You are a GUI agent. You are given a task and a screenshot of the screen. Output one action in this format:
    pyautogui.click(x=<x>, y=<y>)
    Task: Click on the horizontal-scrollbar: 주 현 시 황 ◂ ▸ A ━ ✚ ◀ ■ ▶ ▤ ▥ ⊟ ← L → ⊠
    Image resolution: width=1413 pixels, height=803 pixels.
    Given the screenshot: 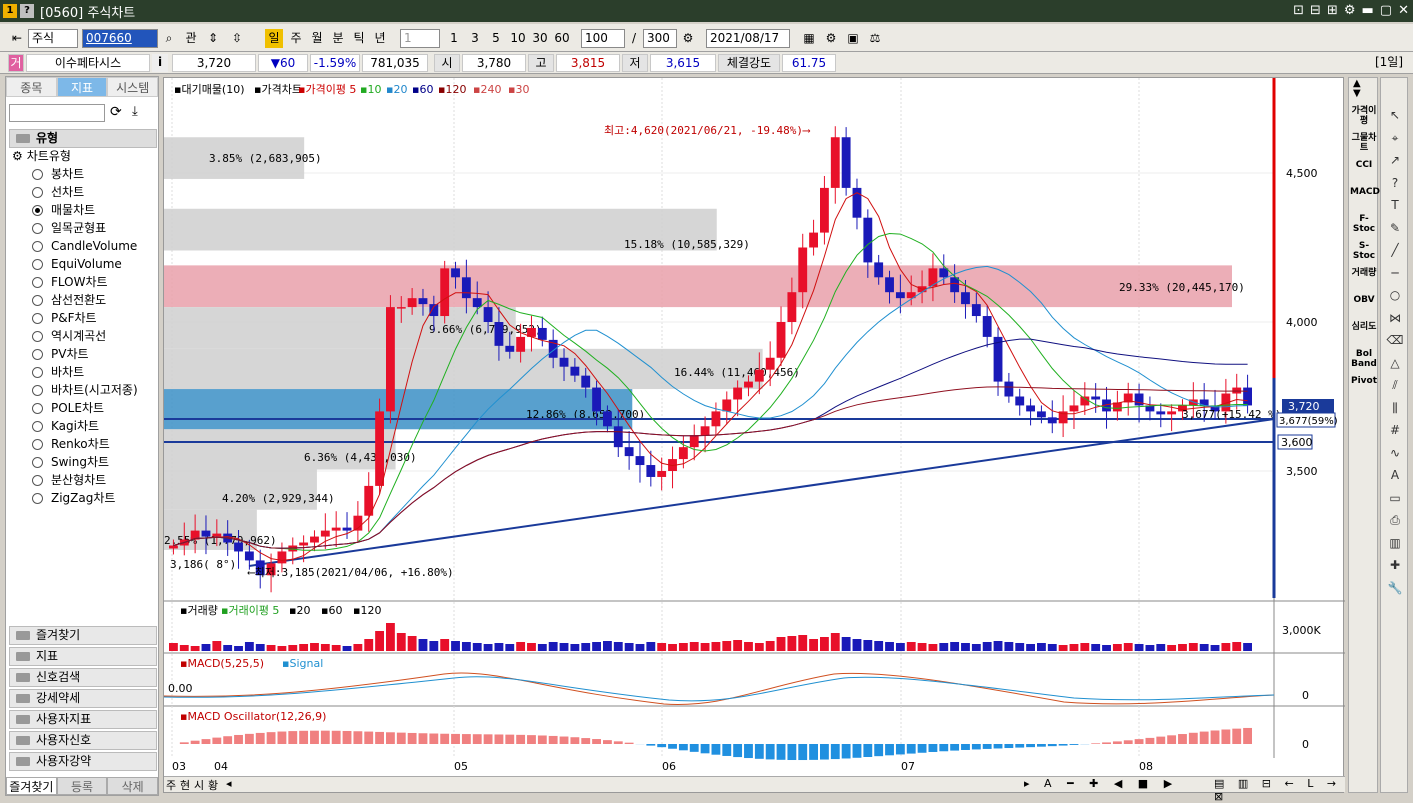 What is the action you would take?
    pyautogui.click(x=754, y=784)
    